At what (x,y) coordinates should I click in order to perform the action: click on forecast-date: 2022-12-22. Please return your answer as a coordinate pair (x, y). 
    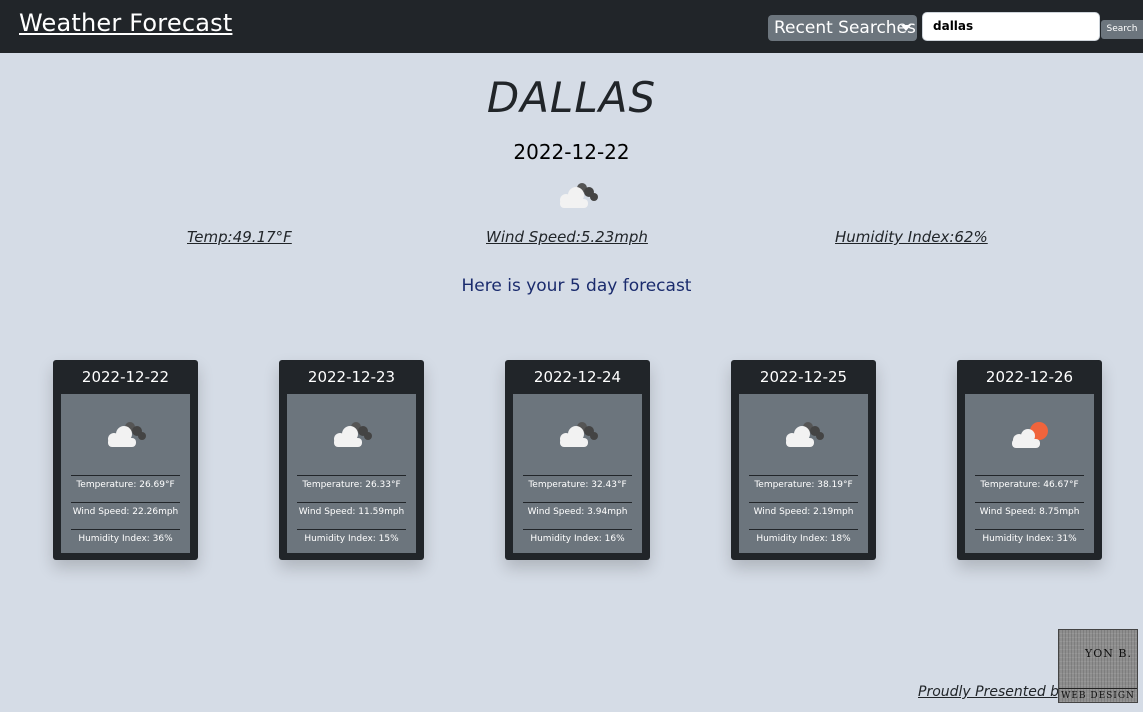
    Looking at the image, I should click on (125, 377).